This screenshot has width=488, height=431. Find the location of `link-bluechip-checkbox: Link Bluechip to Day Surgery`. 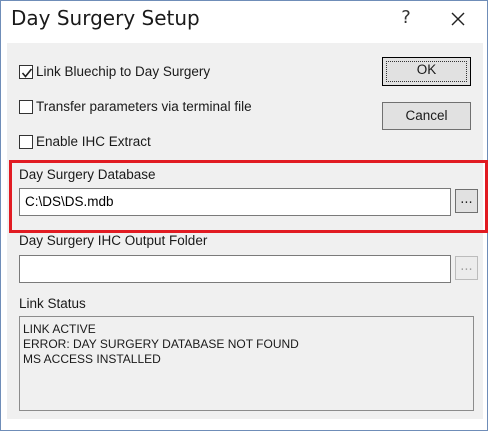

link-bluechip-checkbox: Link Bluechip to Day Surgery is located at coordinates (114, 71).